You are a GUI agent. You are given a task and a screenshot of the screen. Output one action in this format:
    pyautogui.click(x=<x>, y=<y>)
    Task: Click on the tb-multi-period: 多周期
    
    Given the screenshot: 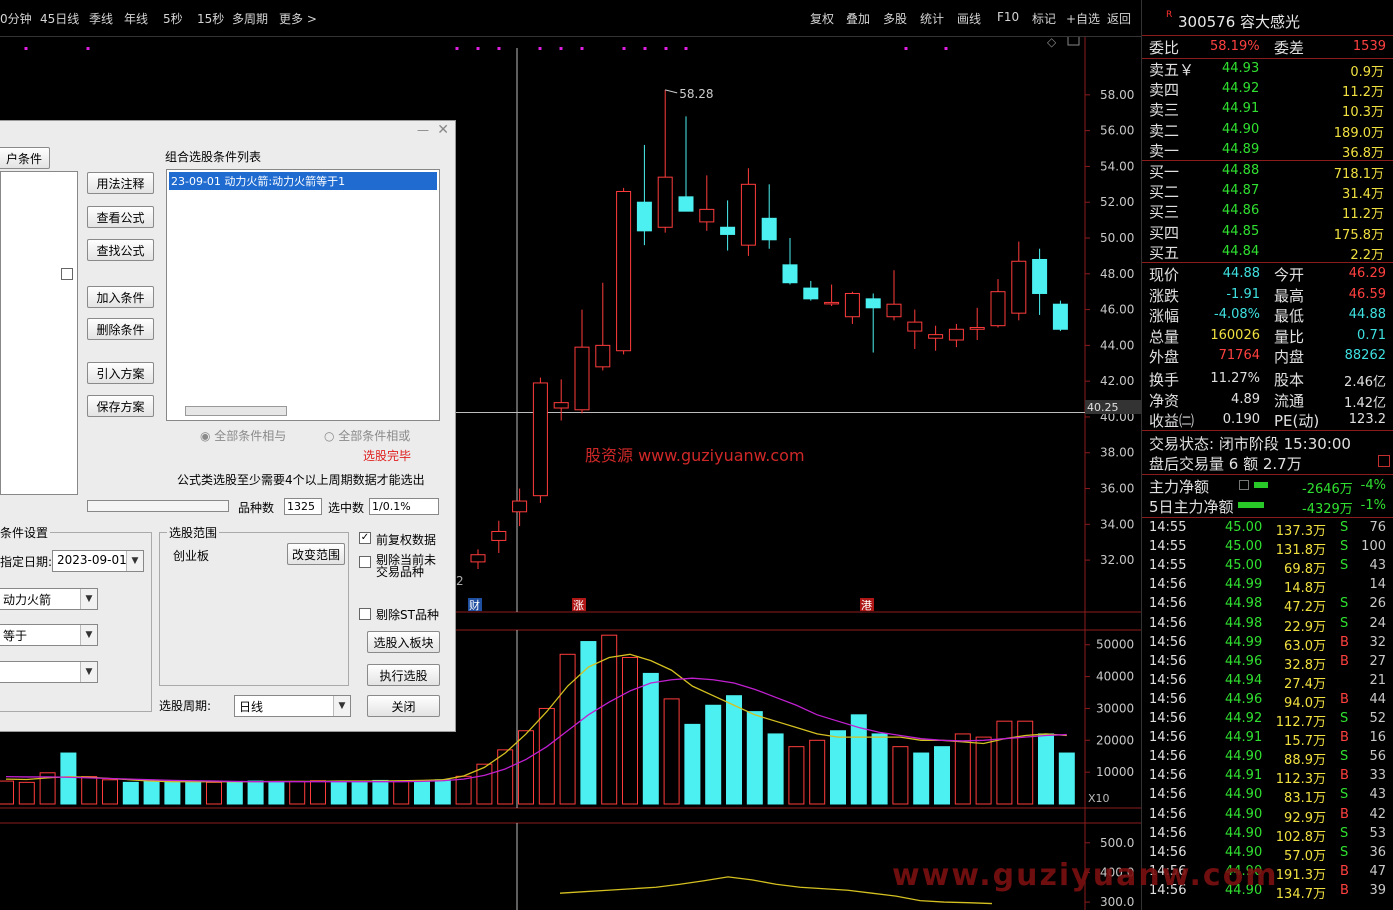 What is the action you would take?
    pyautogui.click(x=250, y=18)
    